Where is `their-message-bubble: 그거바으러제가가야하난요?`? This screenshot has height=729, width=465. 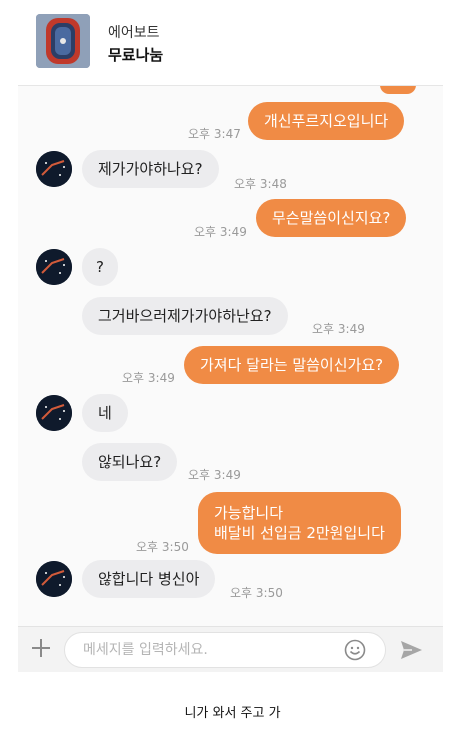 their-message-bubble: 그거바으러제가가야하난요? is located at coordinates (185, 316).